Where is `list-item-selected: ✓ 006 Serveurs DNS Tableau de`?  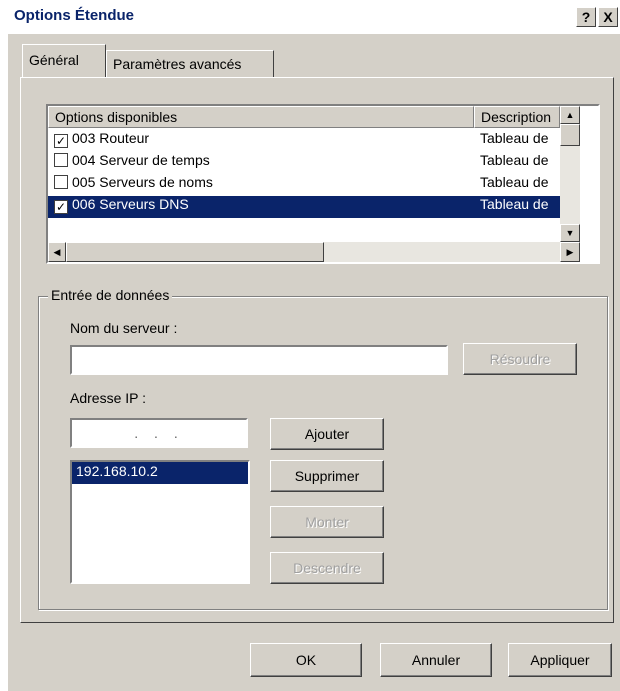
list-item-selected: ✓ 006 Serveurs DNS Tableau de is located at coordinates (304, 207).